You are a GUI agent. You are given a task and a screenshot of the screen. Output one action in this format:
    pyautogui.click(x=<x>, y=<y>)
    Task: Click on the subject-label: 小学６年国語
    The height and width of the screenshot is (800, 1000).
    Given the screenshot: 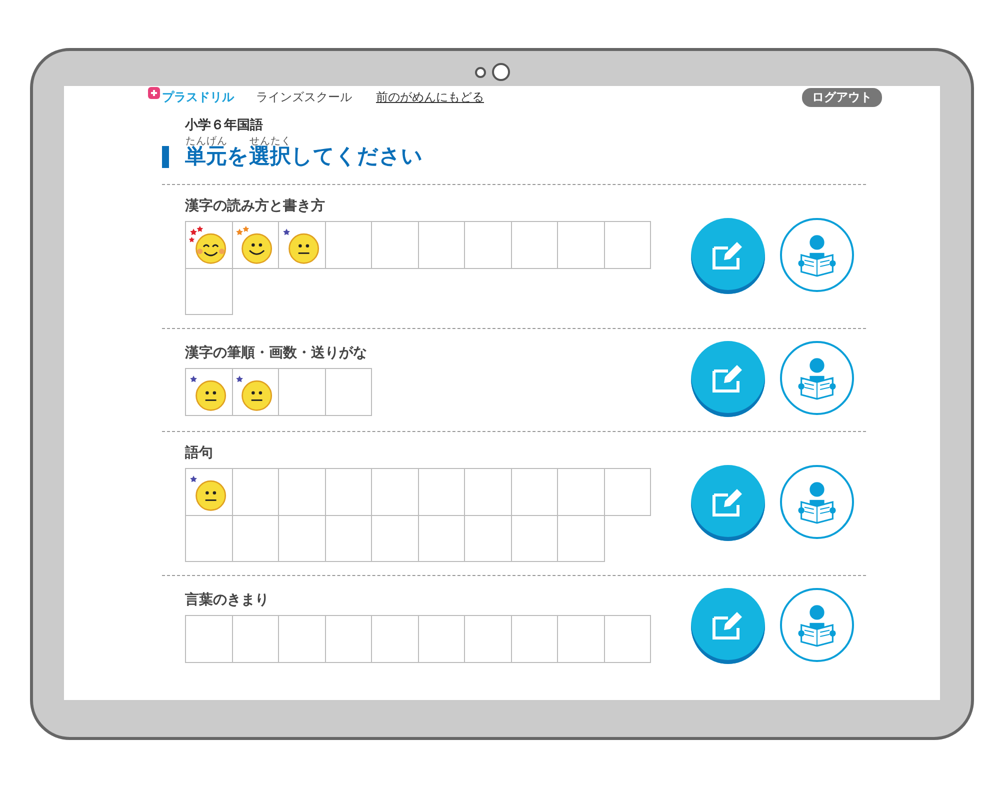 What is the action you would take?
    pyautogui.click(x=224, y=125)
    